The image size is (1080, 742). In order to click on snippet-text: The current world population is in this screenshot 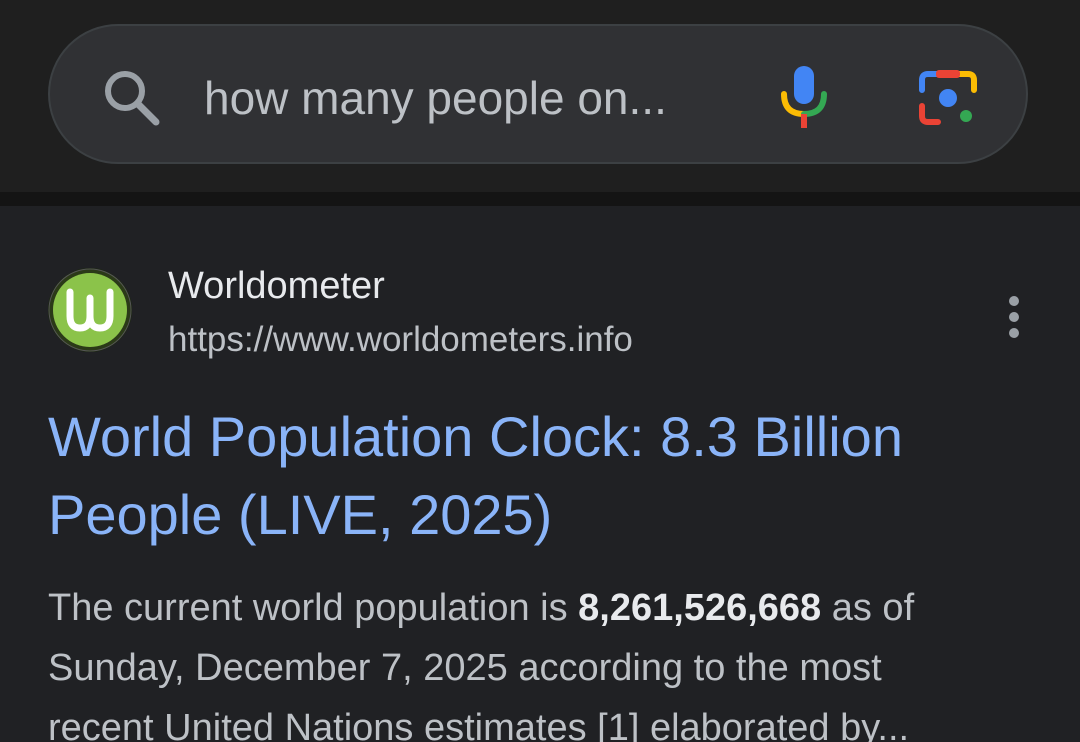, I will do `click(313, 608)`.